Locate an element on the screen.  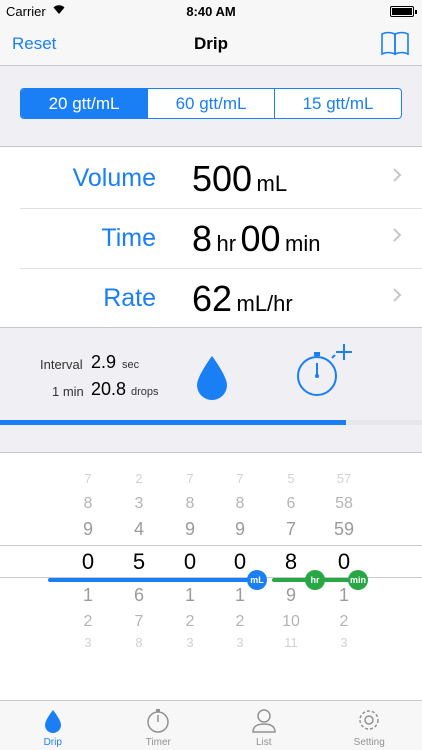
drip-info-panel: Interval 2.9 sec 1 min 20.8 drops is located at coordinates (211, 374).